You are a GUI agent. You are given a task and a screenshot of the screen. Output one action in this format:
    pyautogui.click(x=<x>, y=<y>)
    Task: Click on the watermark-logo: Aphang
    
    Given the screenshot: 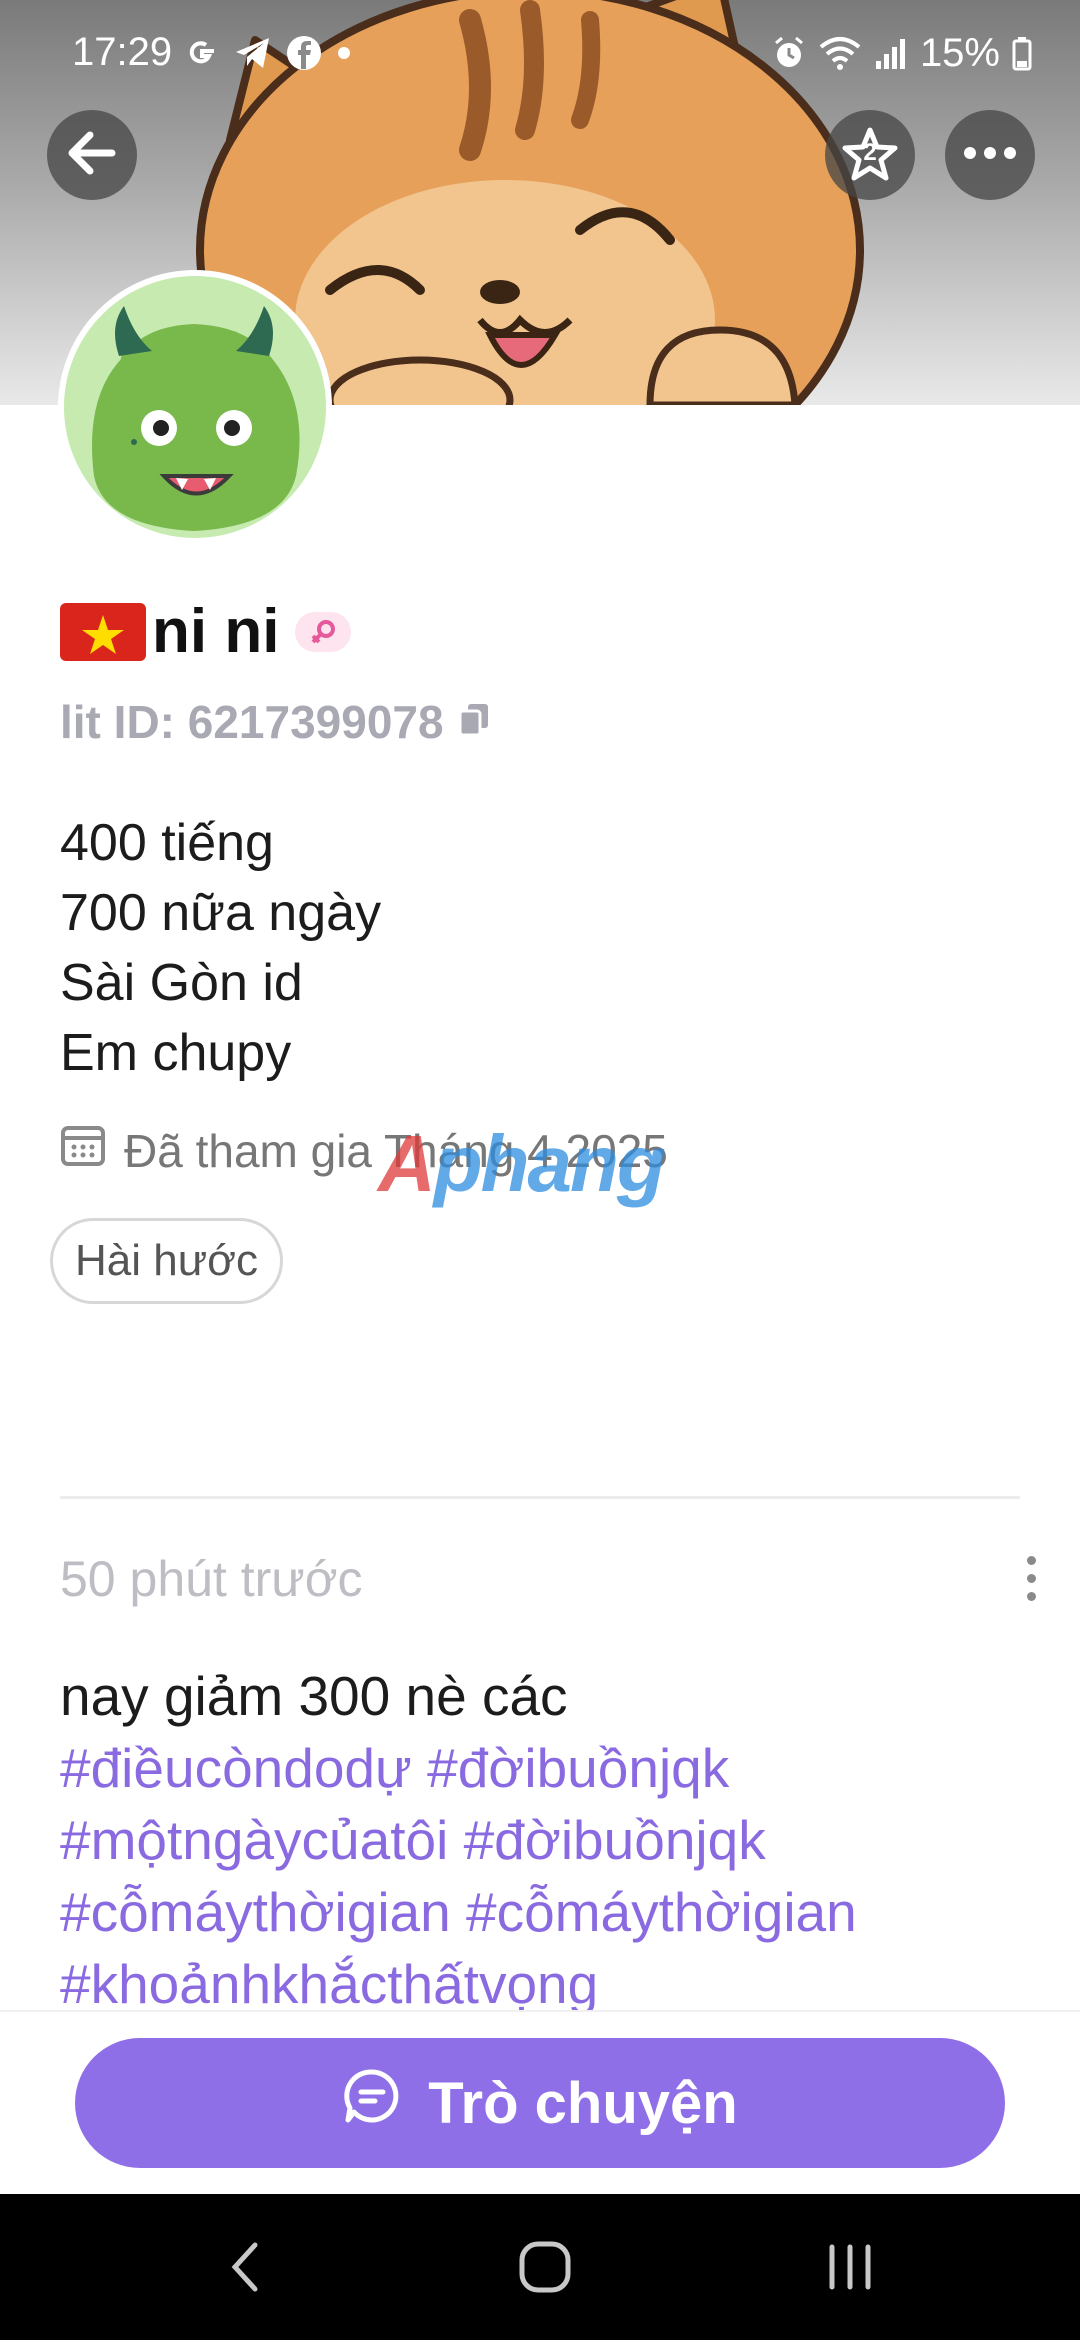 What is the action you would take?
    pyautogui.click(x=522, y=1163)
    